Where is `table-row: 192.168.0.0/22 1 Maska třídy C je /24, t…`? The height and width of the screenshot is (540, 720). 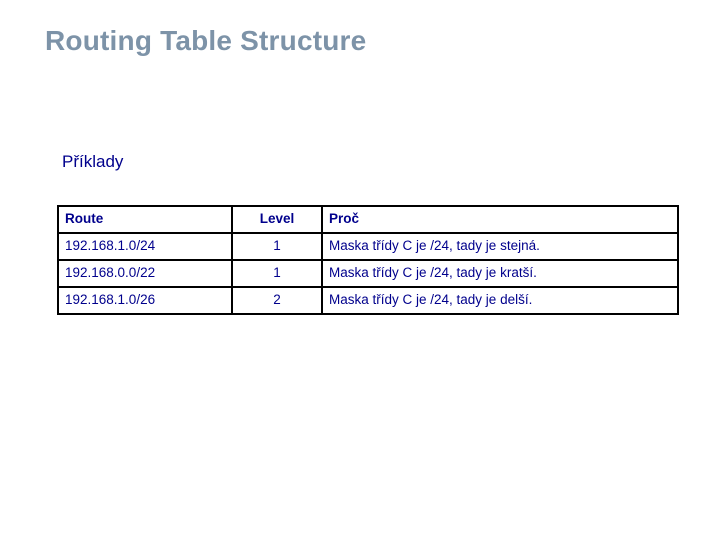
table-row: 192.168.0.0/22 1 Maska třídy C je /24, t… is located at coordinates (368, 273).